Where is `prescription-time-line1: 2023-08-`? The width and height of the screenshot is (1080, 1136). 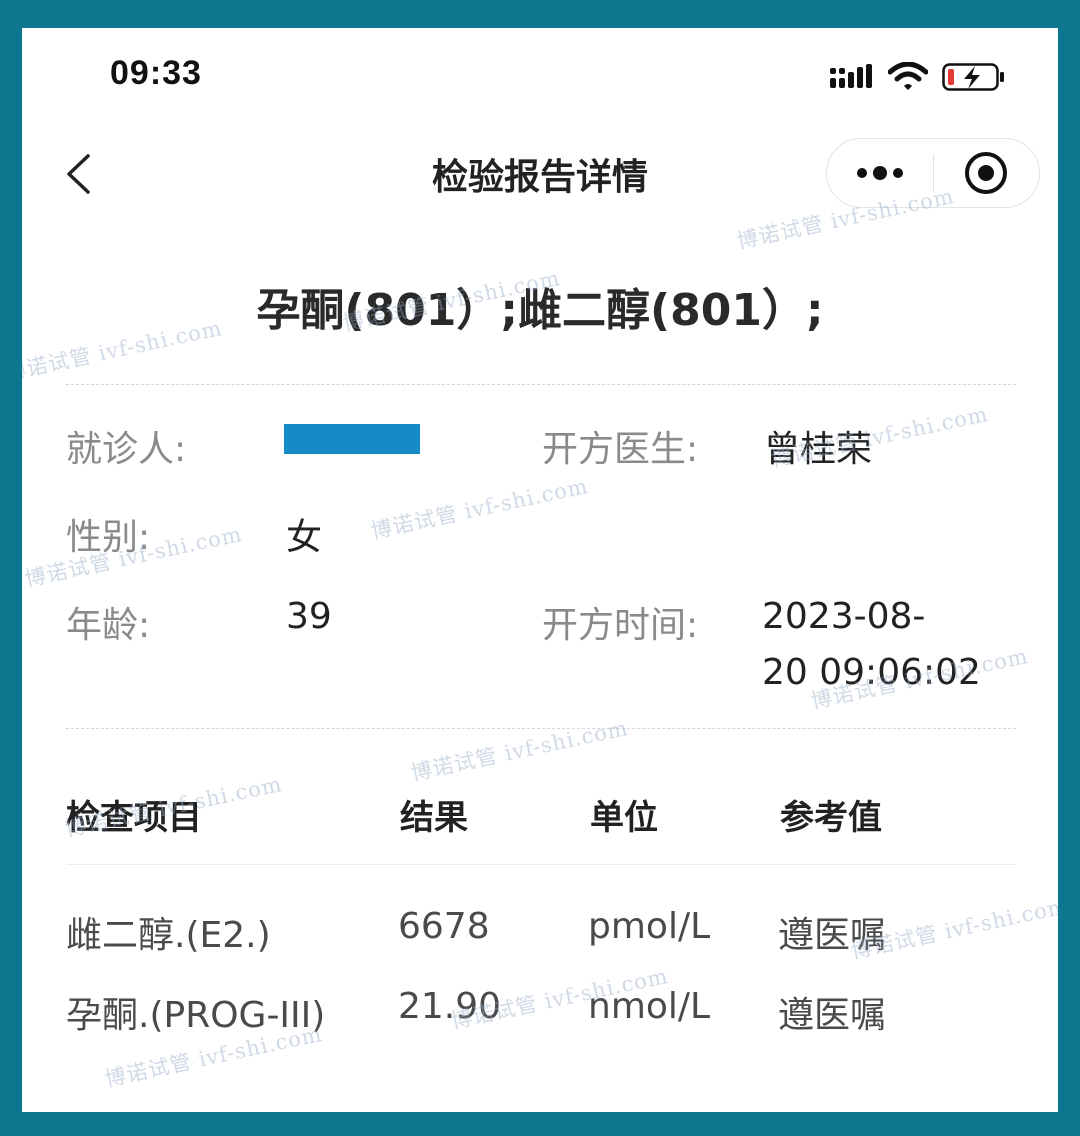
prescription-time-line1: 2023-08- is located at coordinates (844, 616).